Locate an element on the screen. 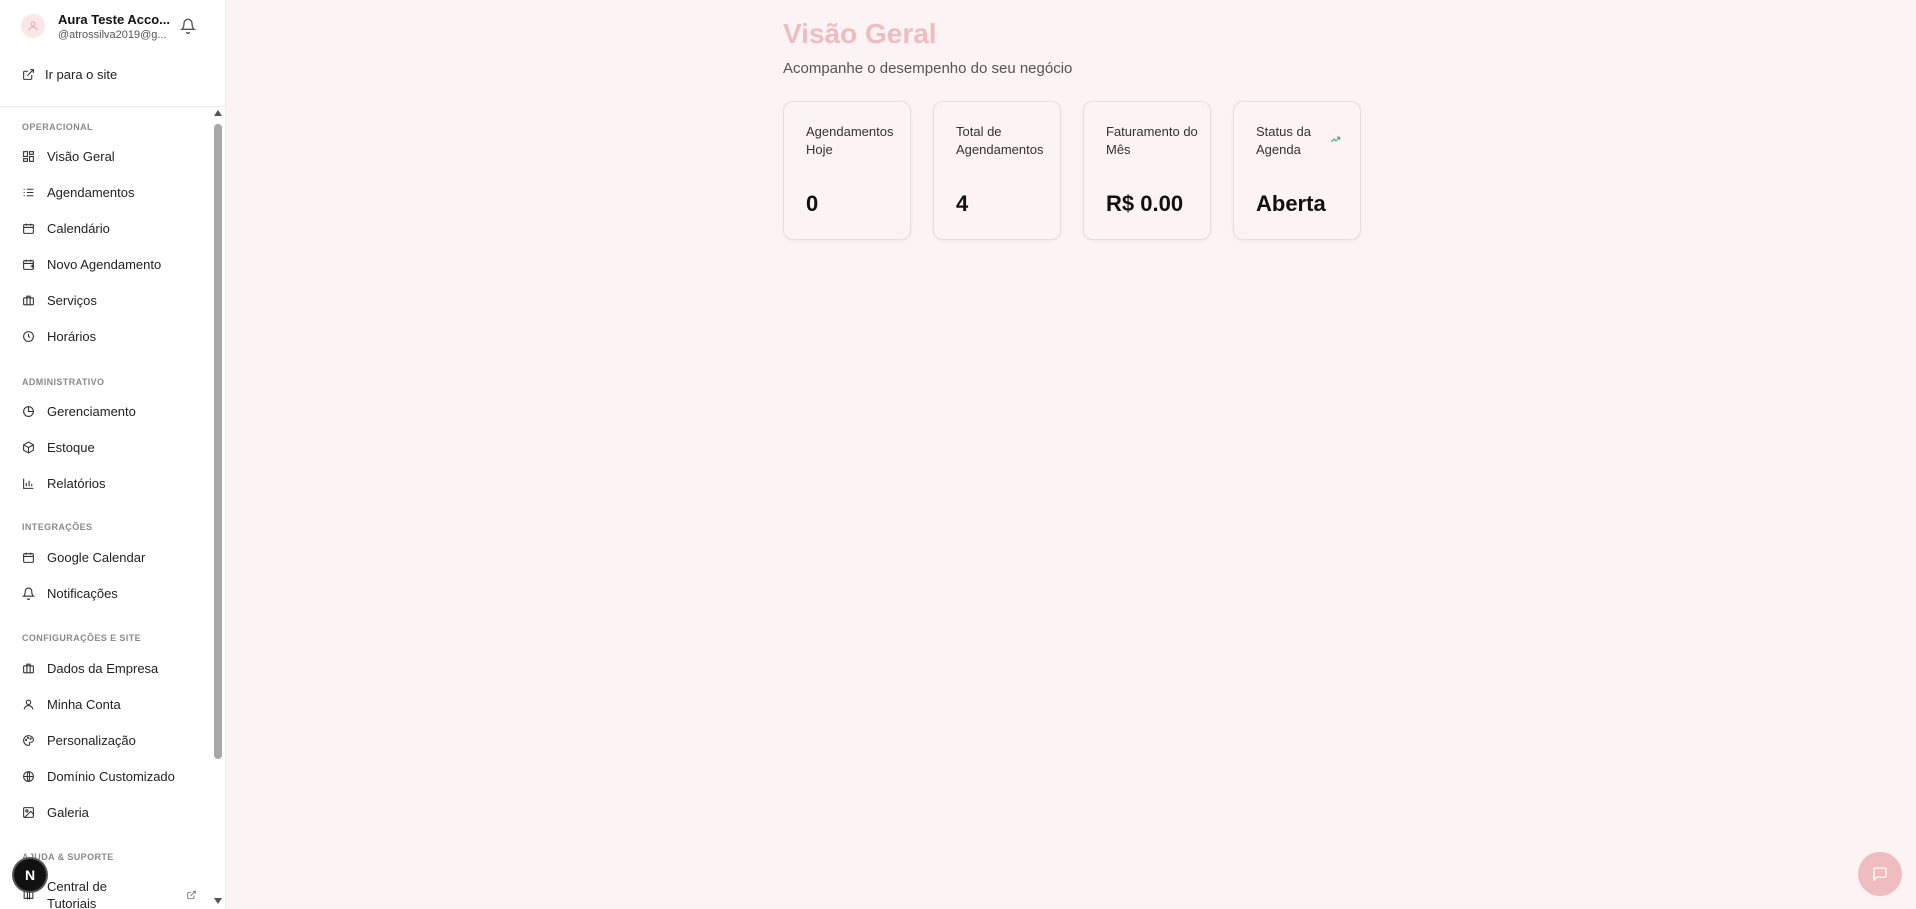 Image resolution: width=1916 pixels, height=909 pixels. stat-card-status-agenda: Status da Agenda Aberta is located at coordinates (1297, 170).